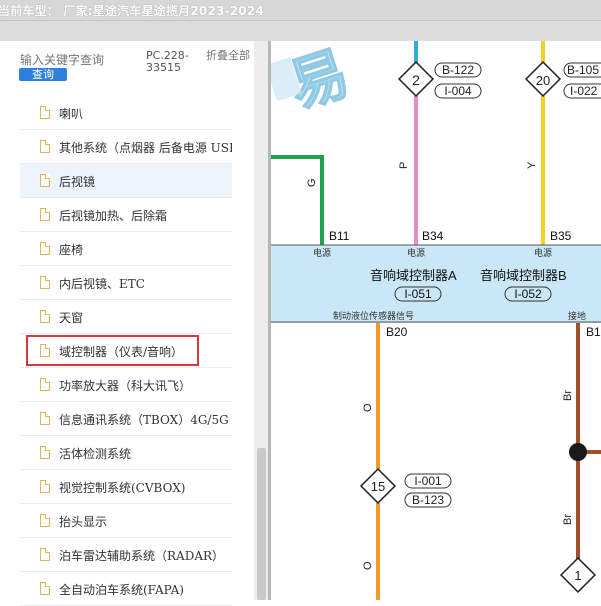  I want to click on tree-item-label: 泊车雷达辅助系统（RADAR）, so click(142, 556).